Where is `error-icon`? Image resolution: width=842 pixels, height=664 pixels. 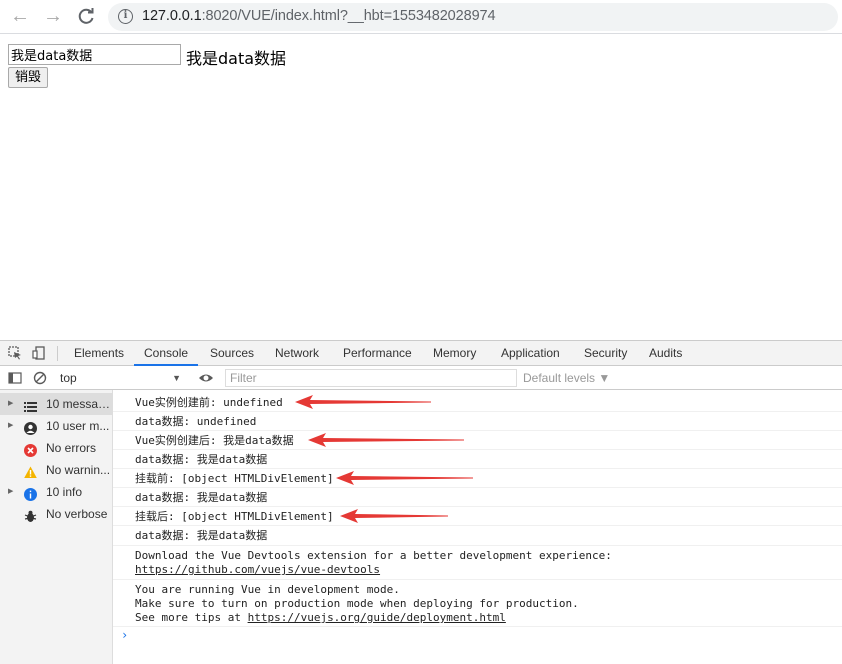
error-icon is located at coordinates (30, 449).